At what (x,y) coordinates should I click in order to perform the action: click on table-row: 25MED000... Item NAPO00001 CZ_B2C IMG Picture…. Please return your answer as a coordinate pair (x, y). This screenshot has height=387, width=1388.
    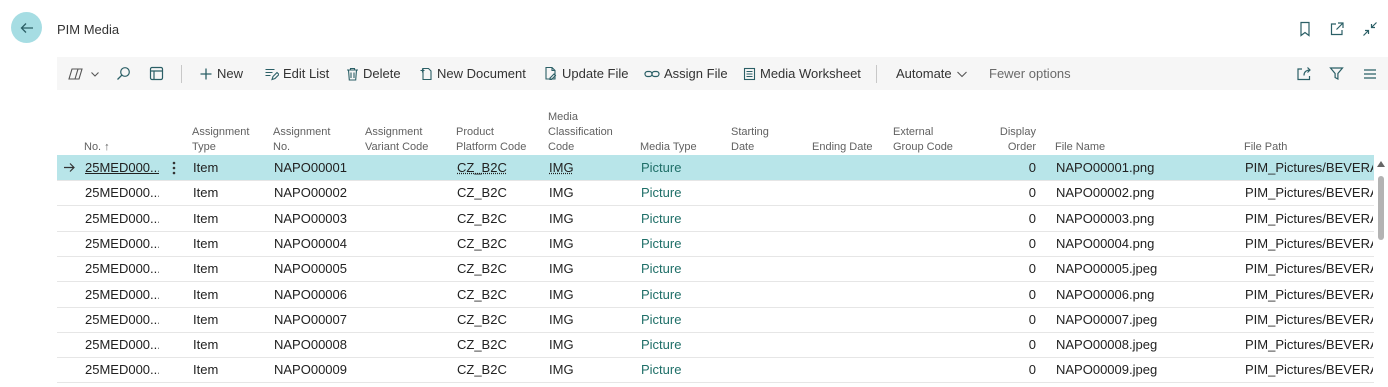
    Looking at the image, I should click on (715, 168).